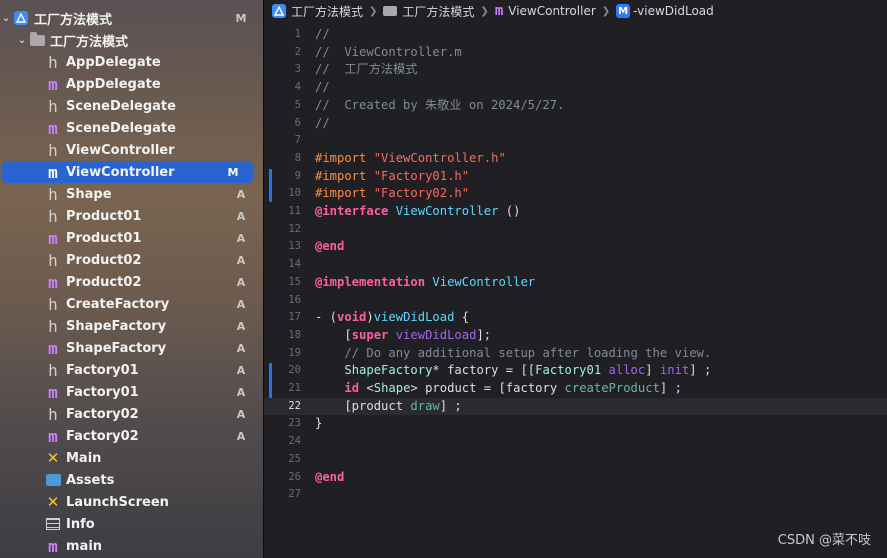  I want to click on code-line: 11 @interface ViewController (), so click(575, 211).